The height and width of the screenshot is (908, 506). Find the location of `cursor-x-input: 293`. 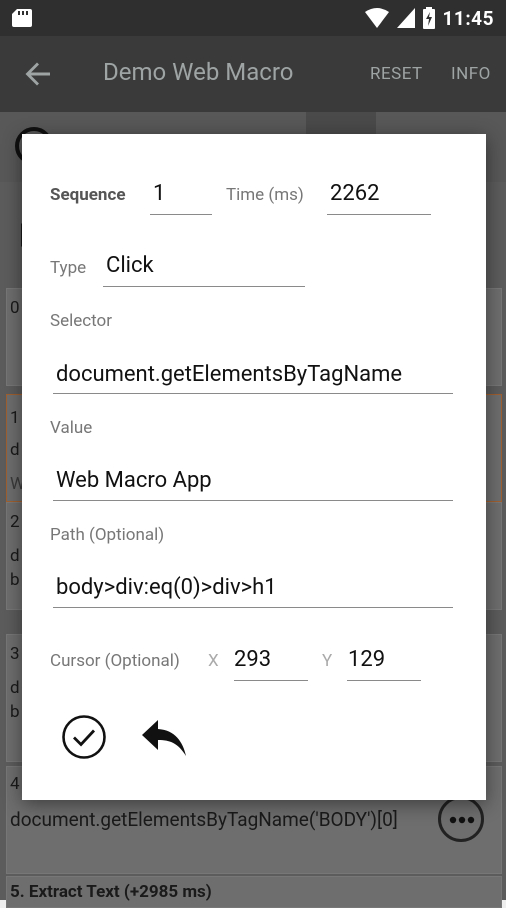

cursor-x-input: 293 is located at coordinates (252, 659).